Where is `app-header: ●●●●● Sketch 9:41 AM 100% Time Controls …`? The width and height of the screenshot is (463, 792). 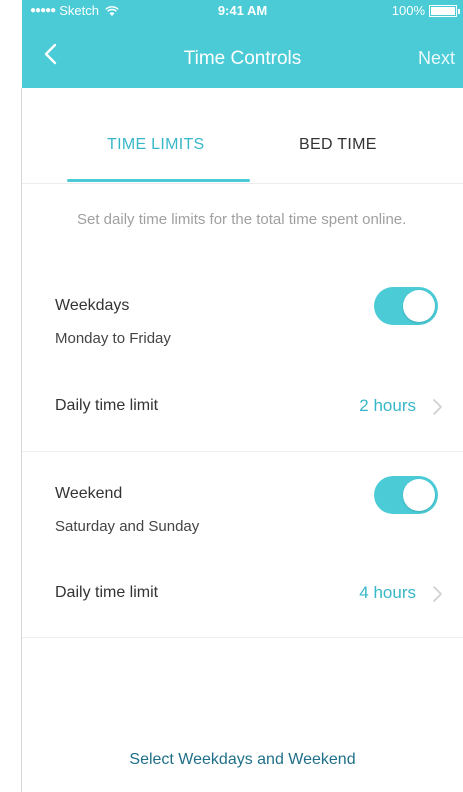
app-header: ●●●●● Sketch 9:41 AM 100% Time Controls … is located at coordinates (242, 44).